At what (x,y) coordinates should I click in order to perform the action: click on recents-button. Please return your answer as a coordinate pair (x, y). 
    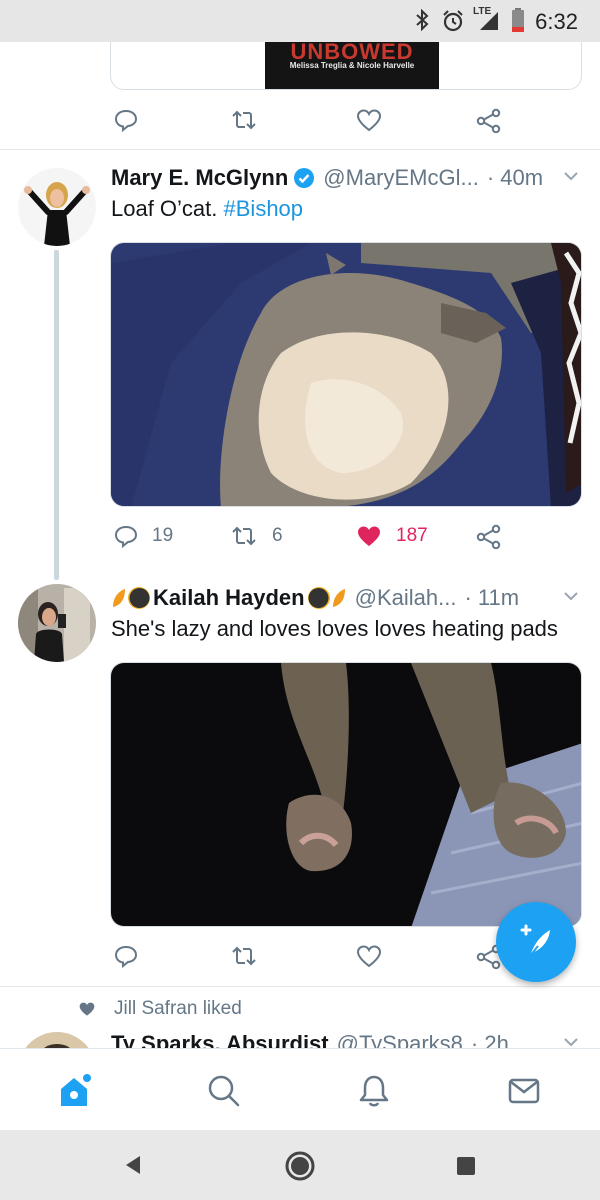
    Looking at the image, I should click on (466, 1168).